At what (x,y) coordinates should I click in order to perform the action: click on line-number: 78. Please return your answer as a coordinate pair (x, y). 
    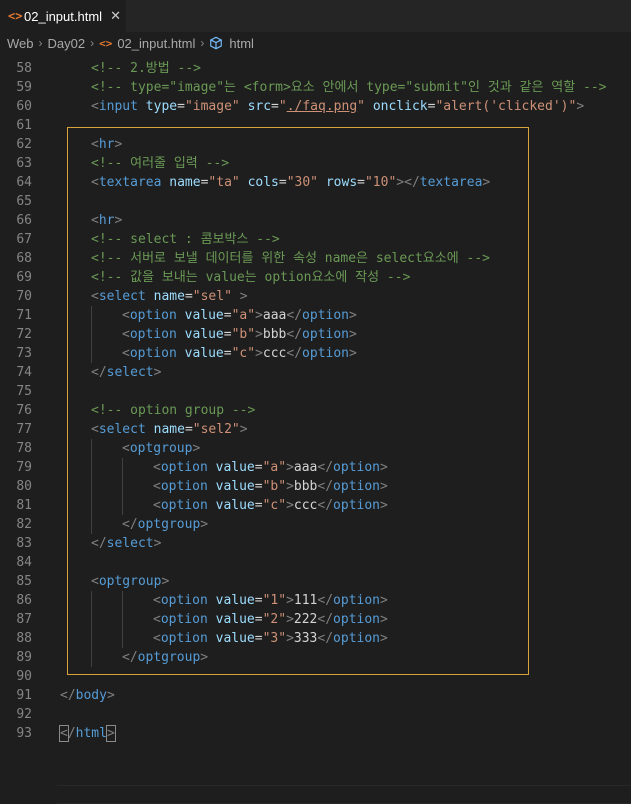
    Looking at the image, I should click on (16, 448).